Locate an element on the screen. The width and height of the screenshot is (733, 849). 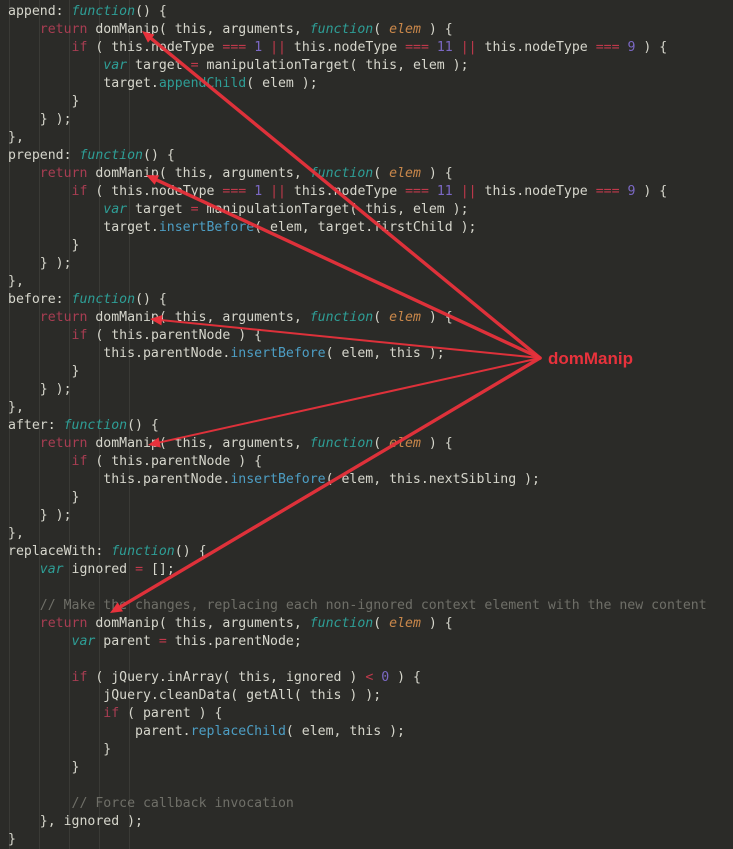
code-token: prepend: is located at coordinates (44, 155).